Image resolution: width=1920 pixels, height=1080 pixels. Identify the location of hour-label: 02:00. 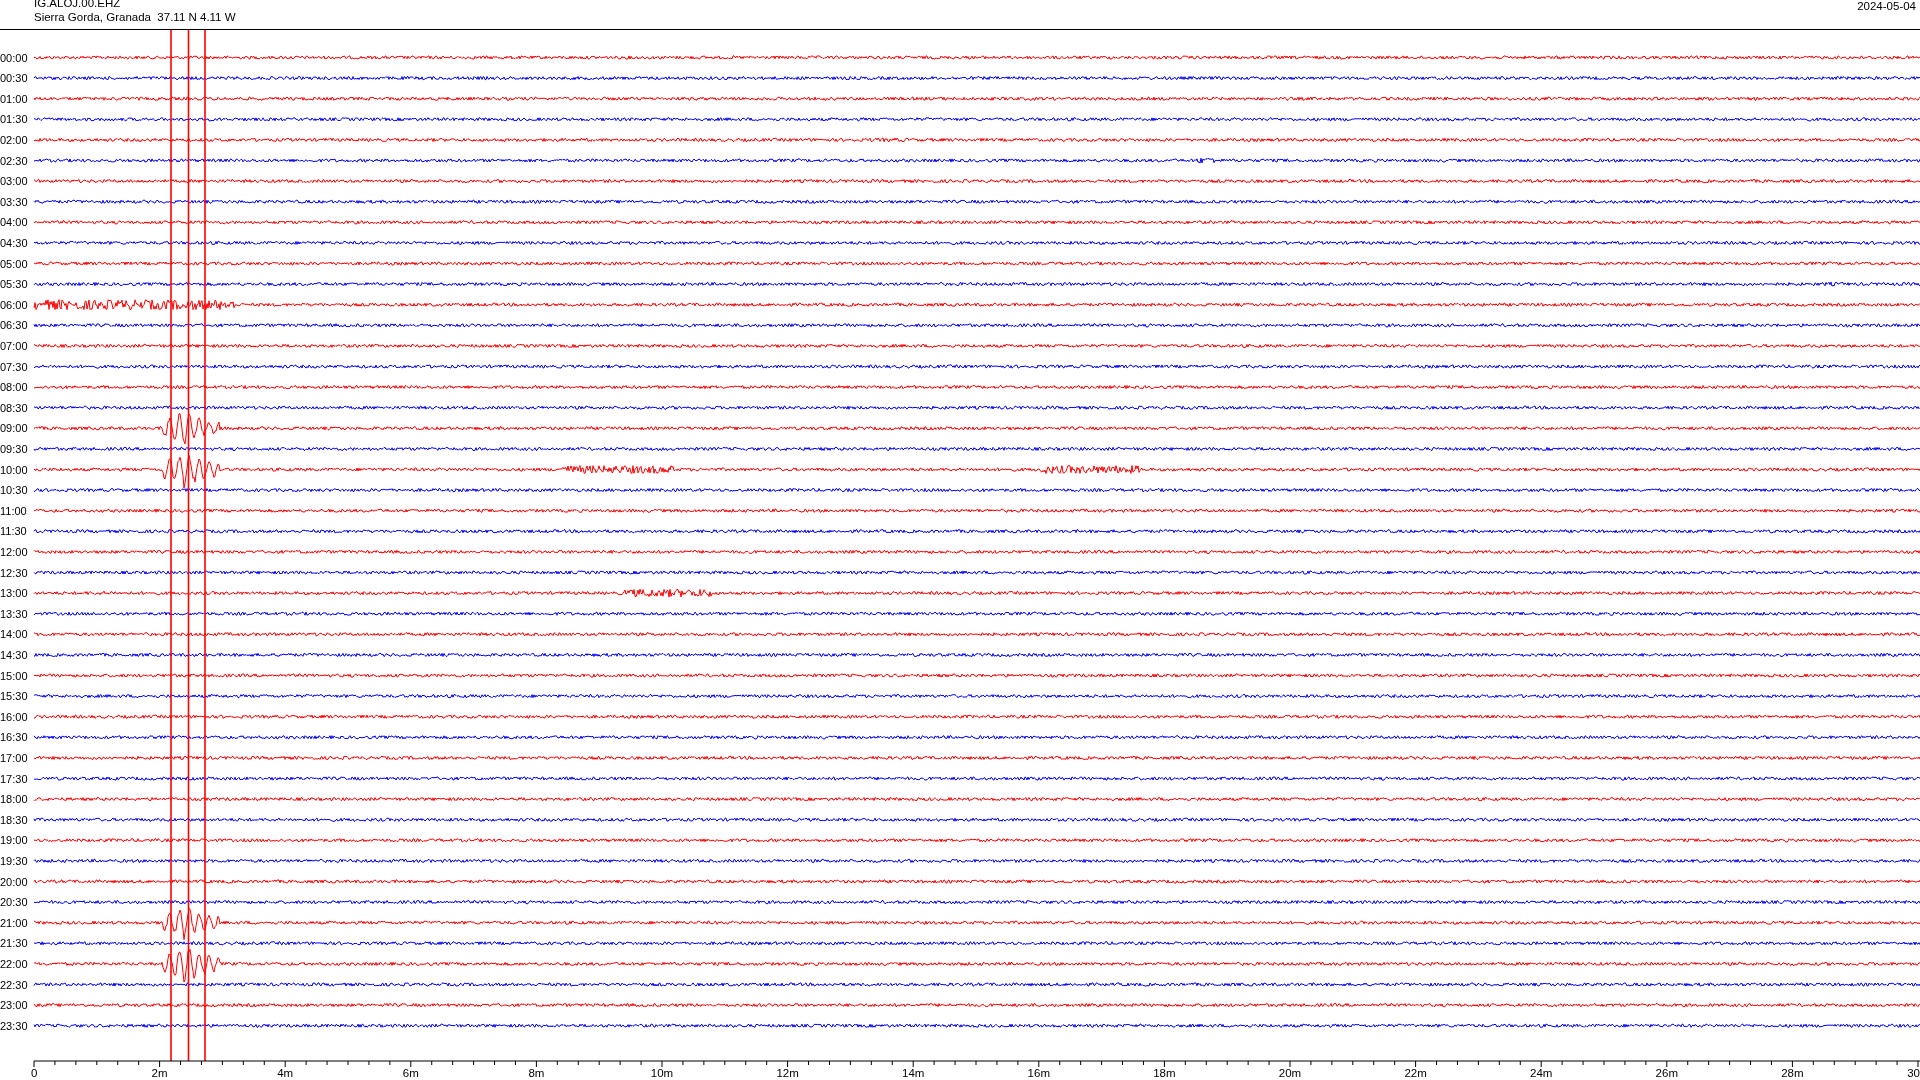
(14, 139).